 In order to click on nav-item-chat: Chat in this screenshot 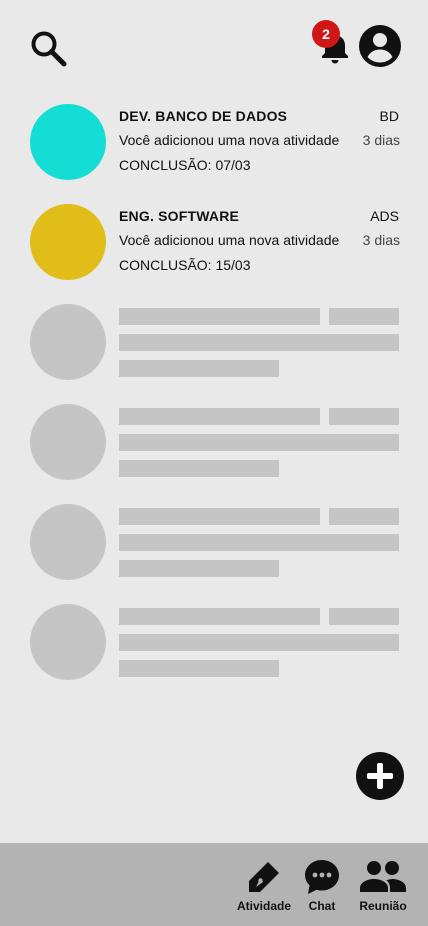, I will do `click(322, 884)`.